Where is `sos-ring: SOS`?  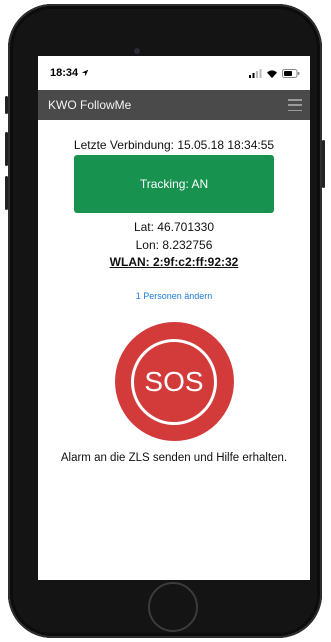
sos-ring: SOS is located at coordinates (174, 381).